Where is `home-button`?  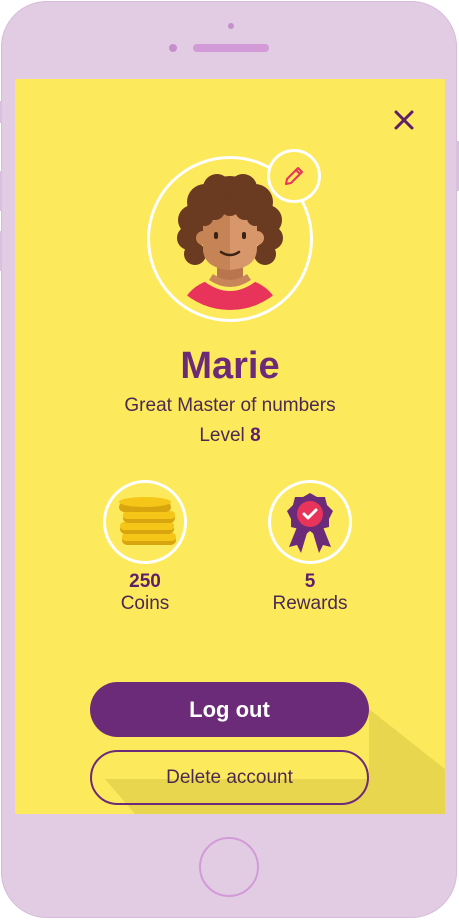 home-button is located at coordinates (229, 867).